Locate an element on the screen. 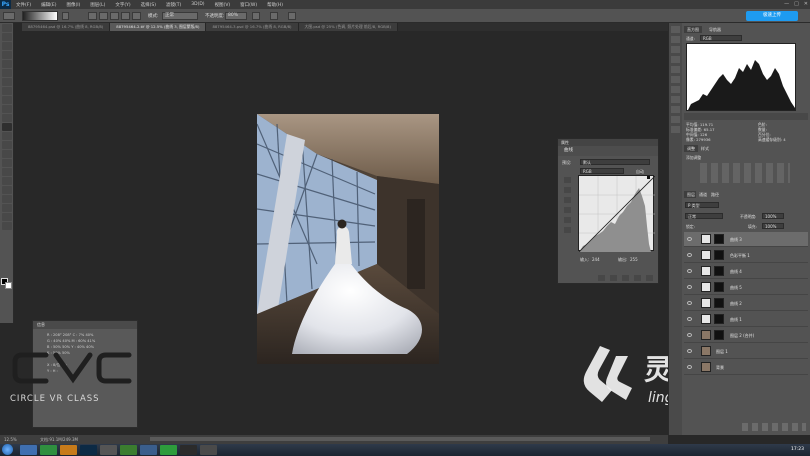 The image size is (810, 456). layer-opacity-input: 100% is located at coordinates (773, 216).